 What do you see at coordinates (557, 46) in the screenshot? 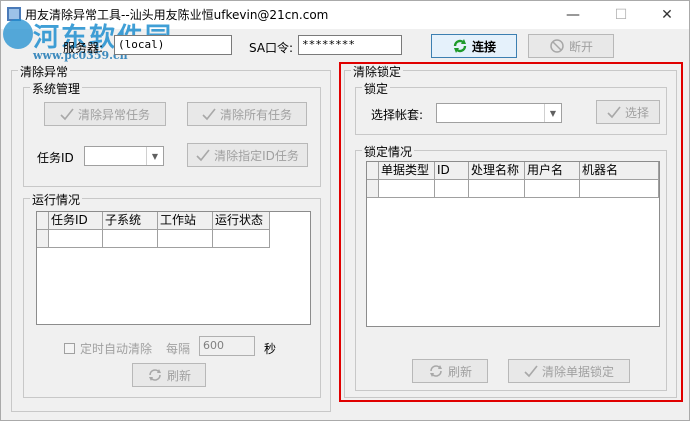
I see `disconnect-icon` at bounding box center [557, 46].